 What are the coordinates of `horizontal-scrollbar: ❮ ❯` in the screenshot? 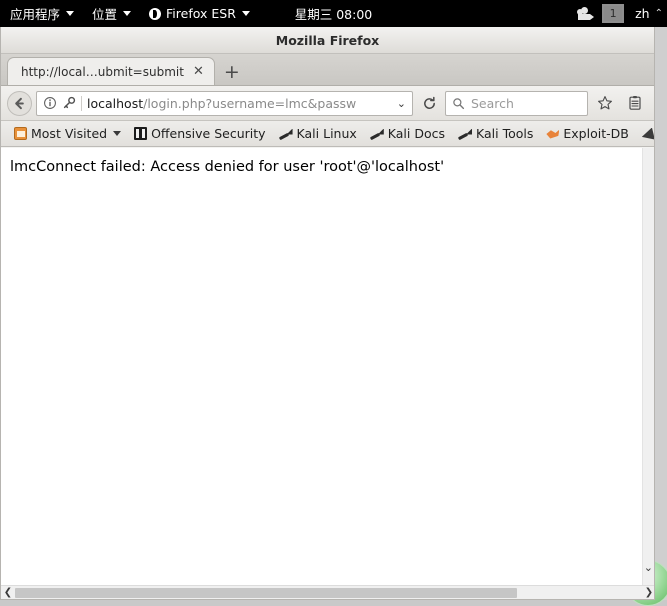 It's located at (328, 592).